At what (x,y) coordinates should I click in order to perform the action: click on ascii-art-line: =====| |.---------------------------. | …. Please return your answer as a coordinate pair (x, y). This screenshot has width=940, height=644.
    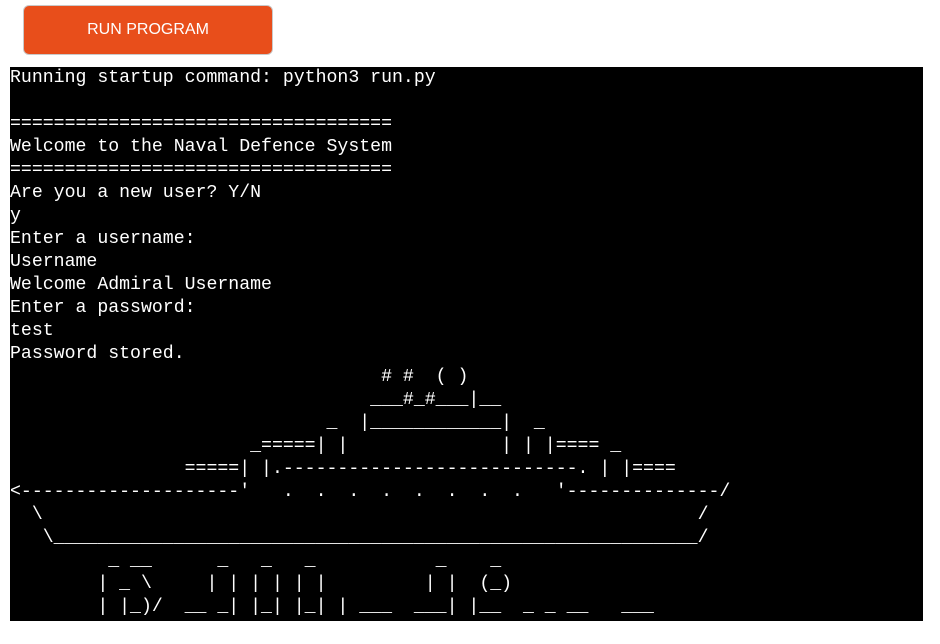
    Looking at the image, I should click on (343, 469).